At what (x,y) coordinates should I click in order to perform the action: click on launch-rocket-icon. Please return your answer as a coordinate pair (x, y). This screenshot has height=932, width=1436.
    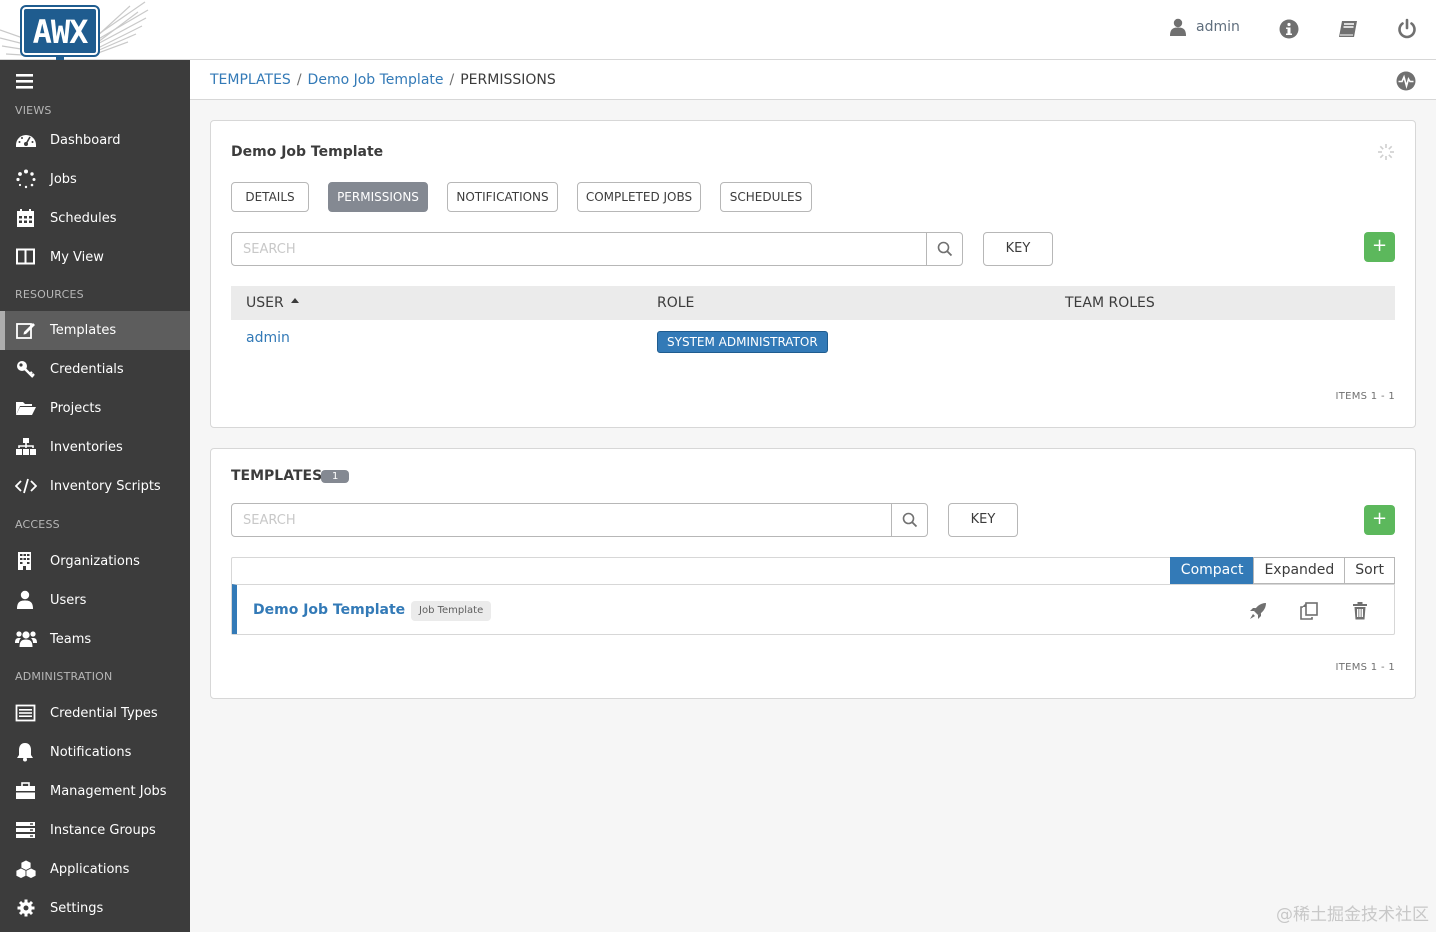
    Looking at the image, I should click on (1258, 611).